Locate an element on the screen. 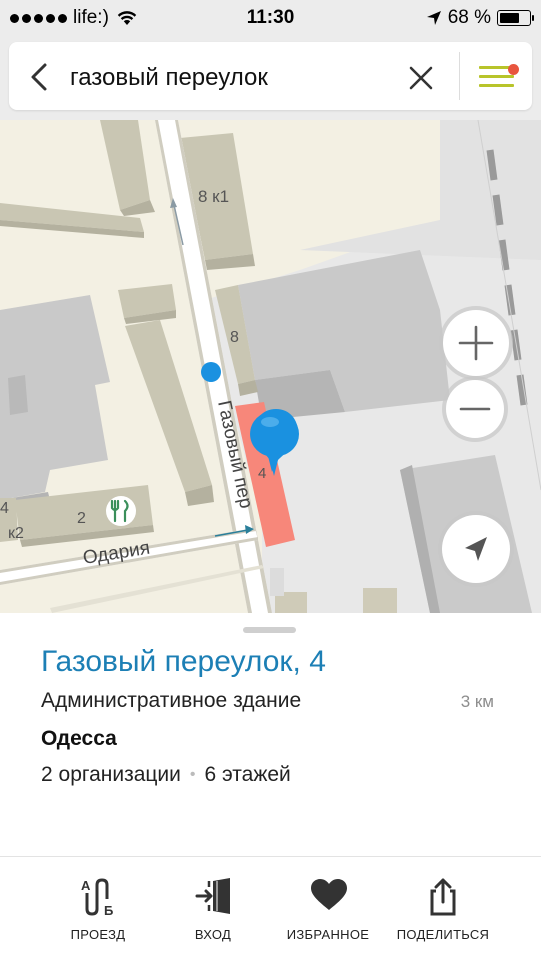 The image size is (541, 960). chevron-left-icon is located at coordinates (40, 77).